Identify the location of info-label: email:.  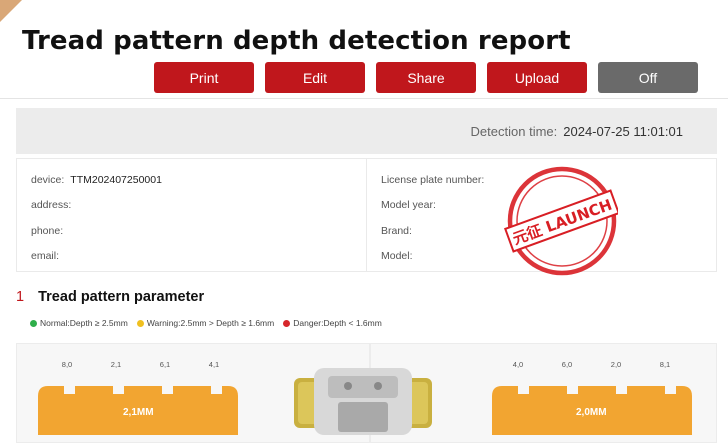
(45, 256).